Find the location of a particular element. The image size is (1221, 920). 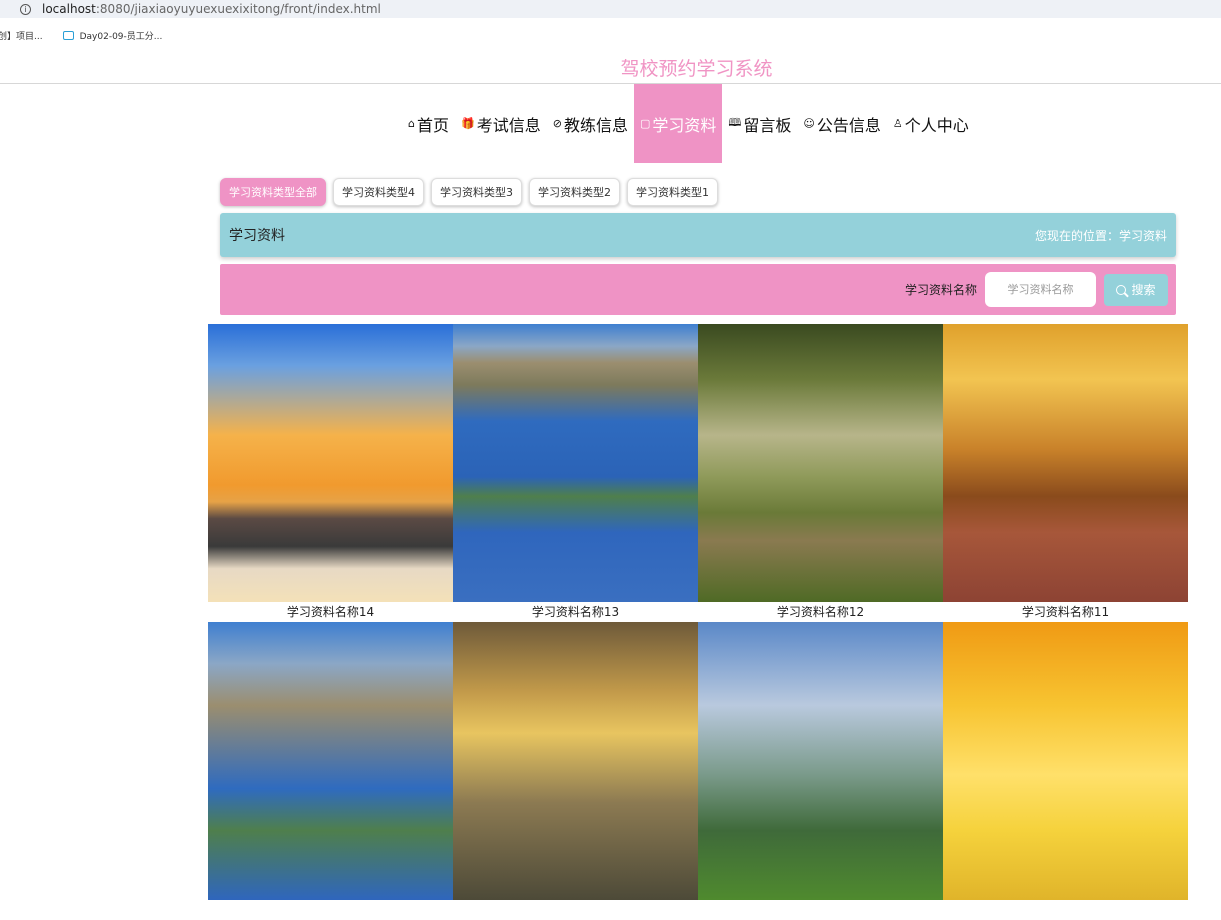

home-icon: ⌂ is located at coordinates (411, 123).